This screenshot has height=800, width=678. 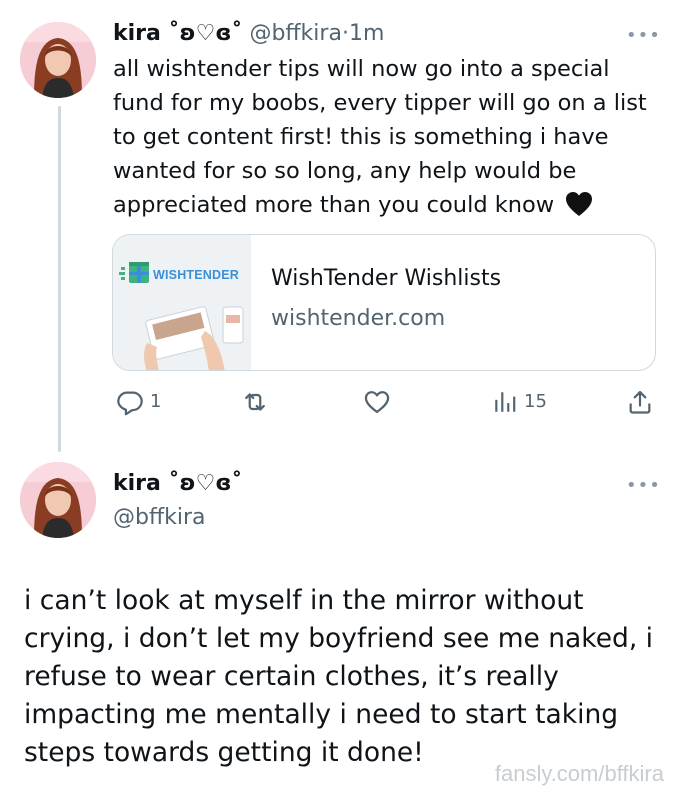 I want to click on thread-connector-line, so click(x=59, y=279).